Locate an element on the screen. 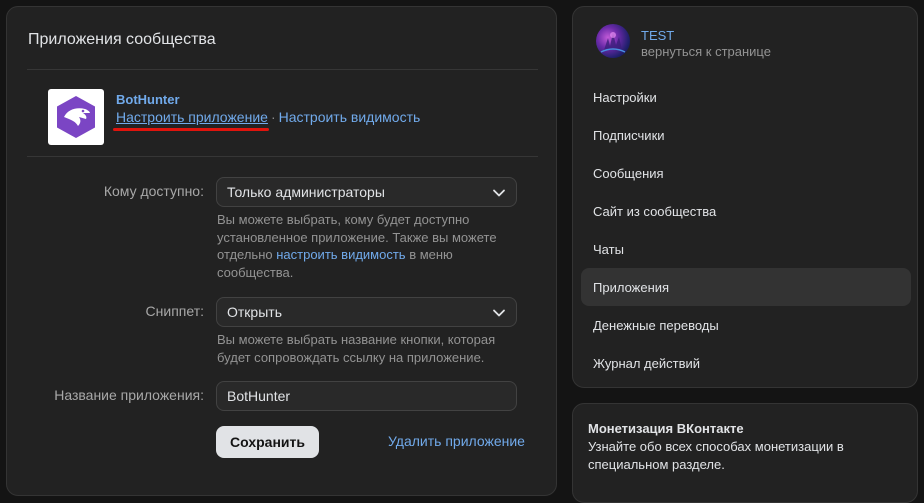  delete-app-link: Удалить приложение is located at coordinates (456, 441).